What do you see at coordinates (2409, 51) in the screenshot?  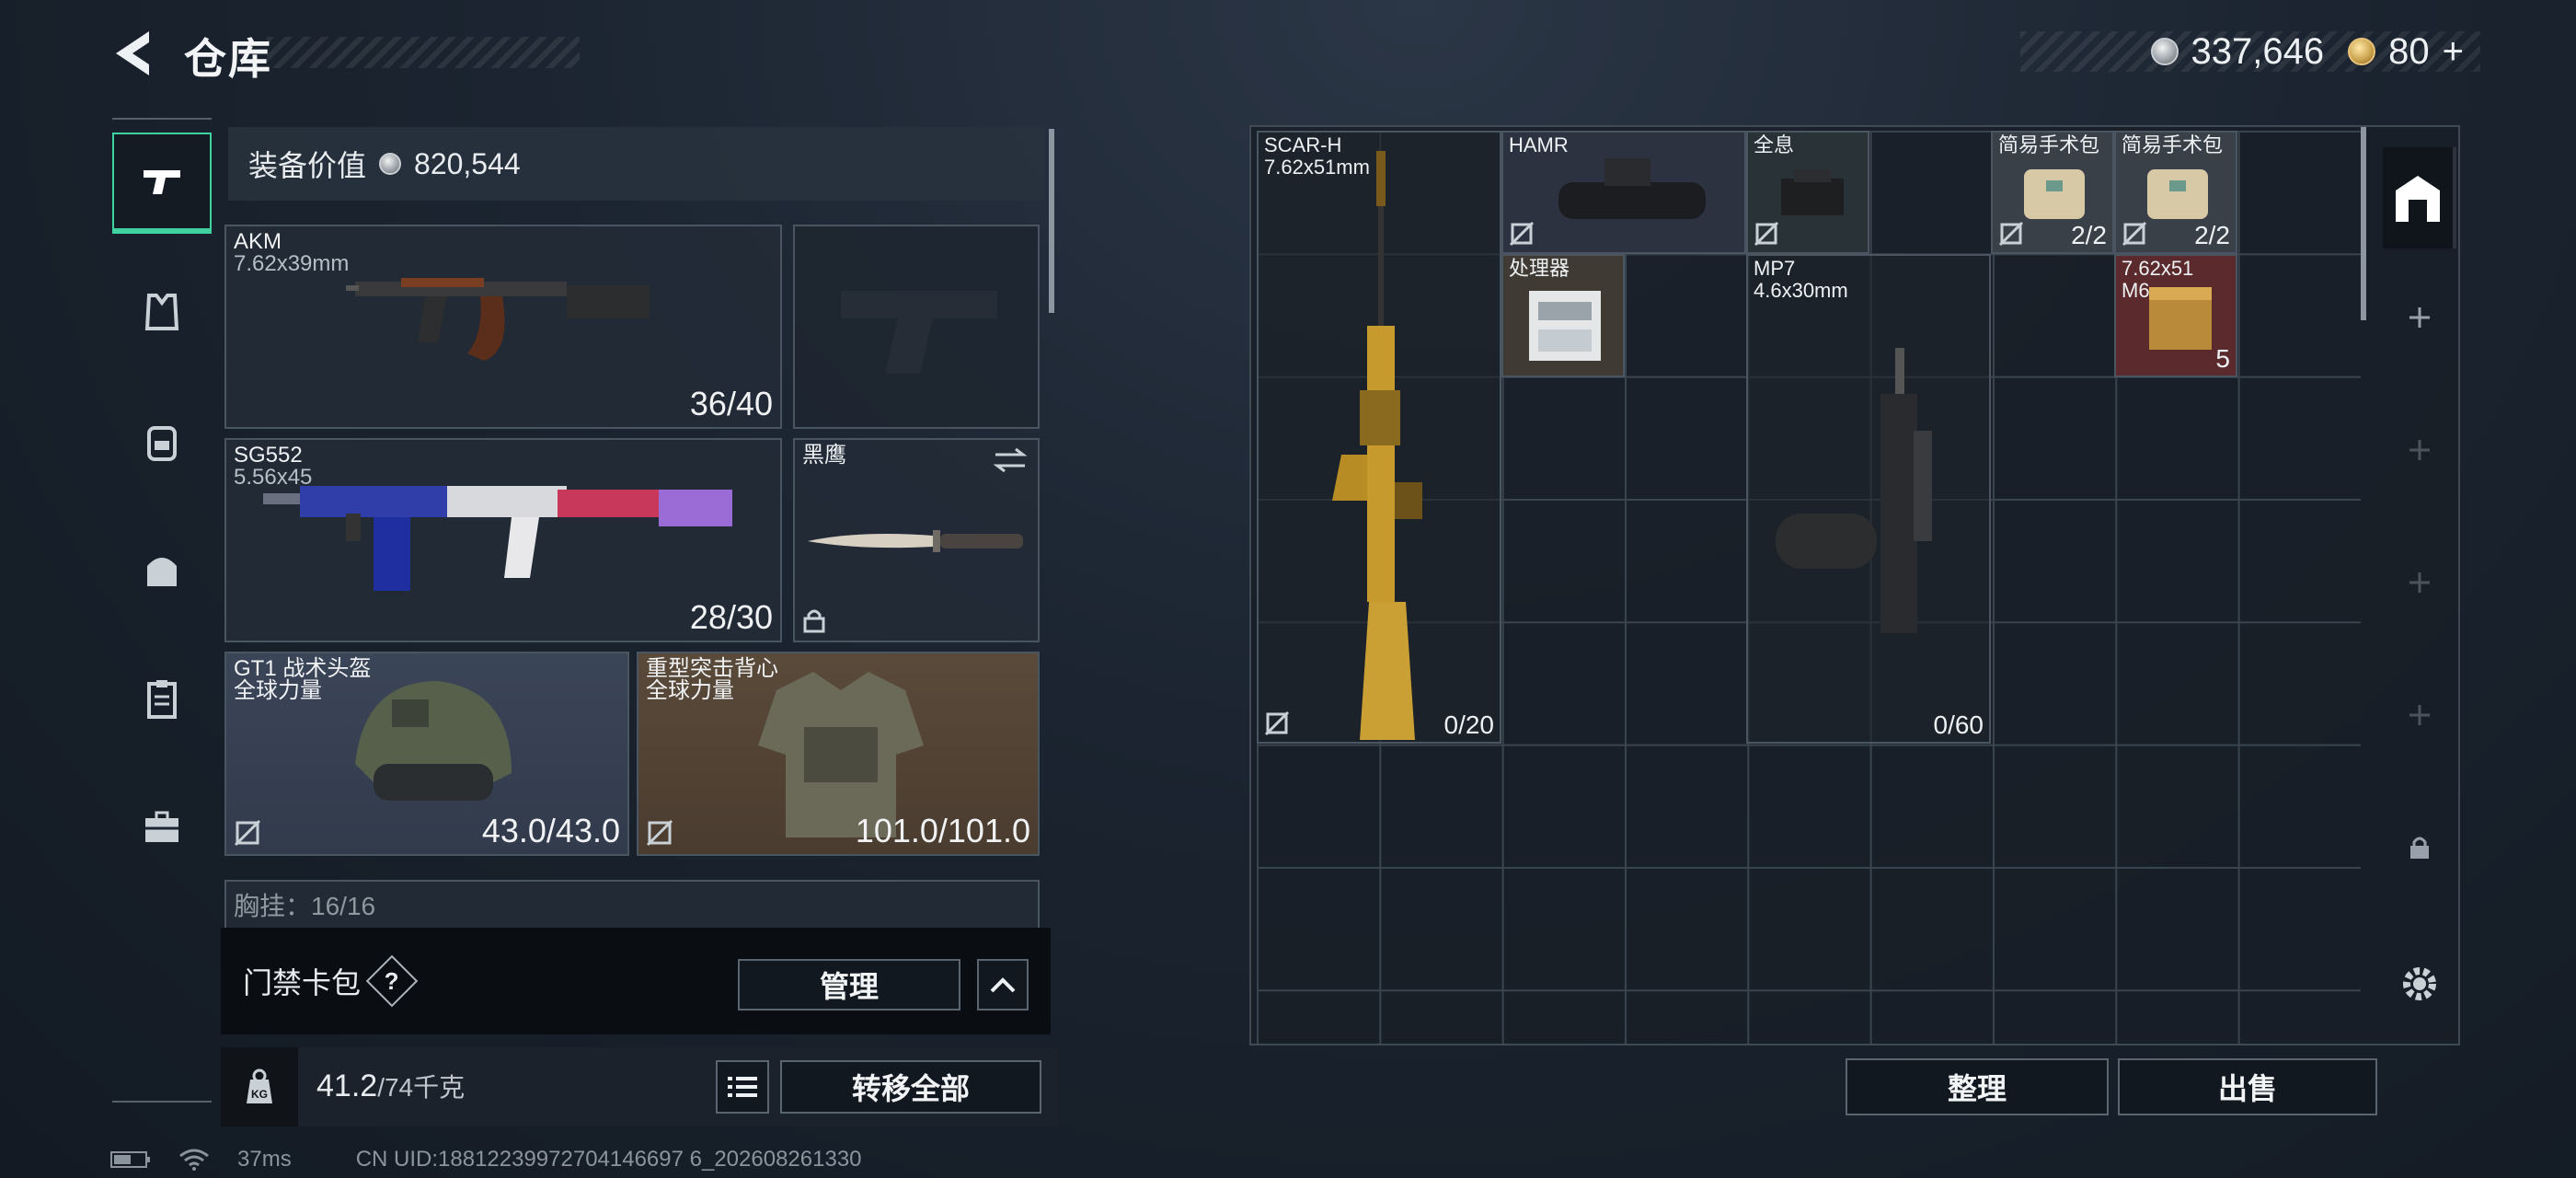 I see `gold-amount: 80` at bounding box center [2409, 51].